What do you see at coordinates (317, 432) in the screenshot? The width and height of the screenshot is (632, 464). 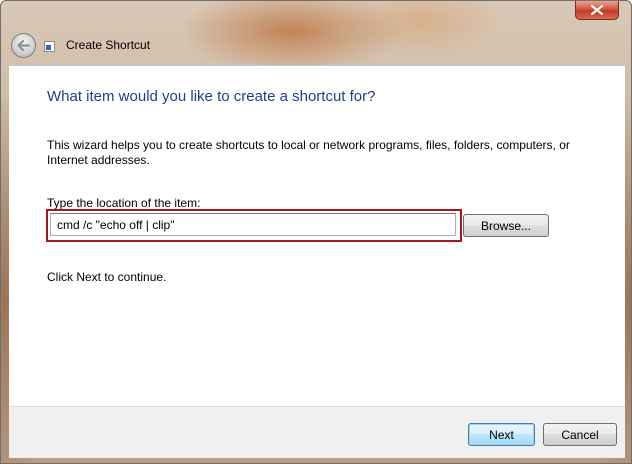 I see `wizard-footer: Next Cancel` at bounding box center [317, 432].